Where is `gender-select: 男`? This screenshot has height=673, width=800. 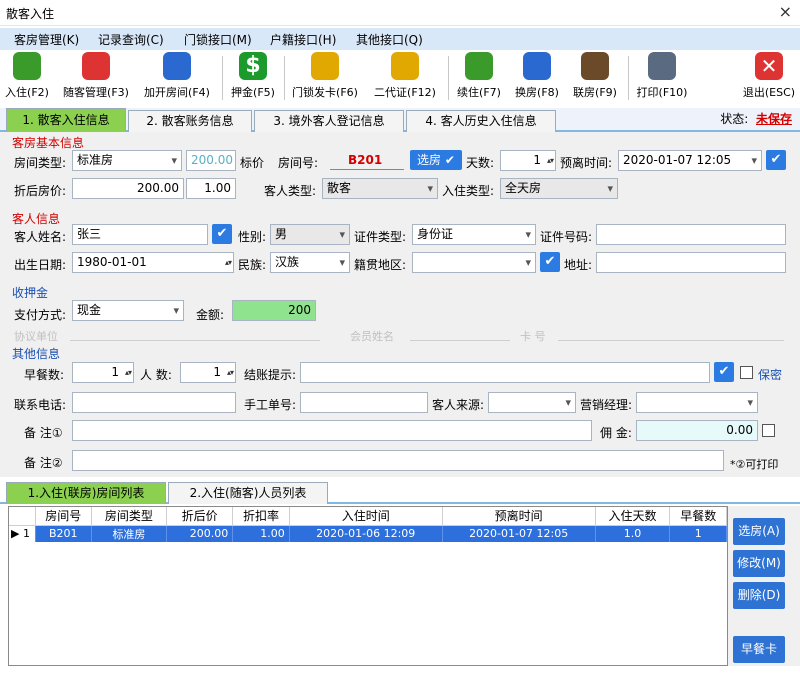
gender-select: 男 is located at coordinates (310, 234).